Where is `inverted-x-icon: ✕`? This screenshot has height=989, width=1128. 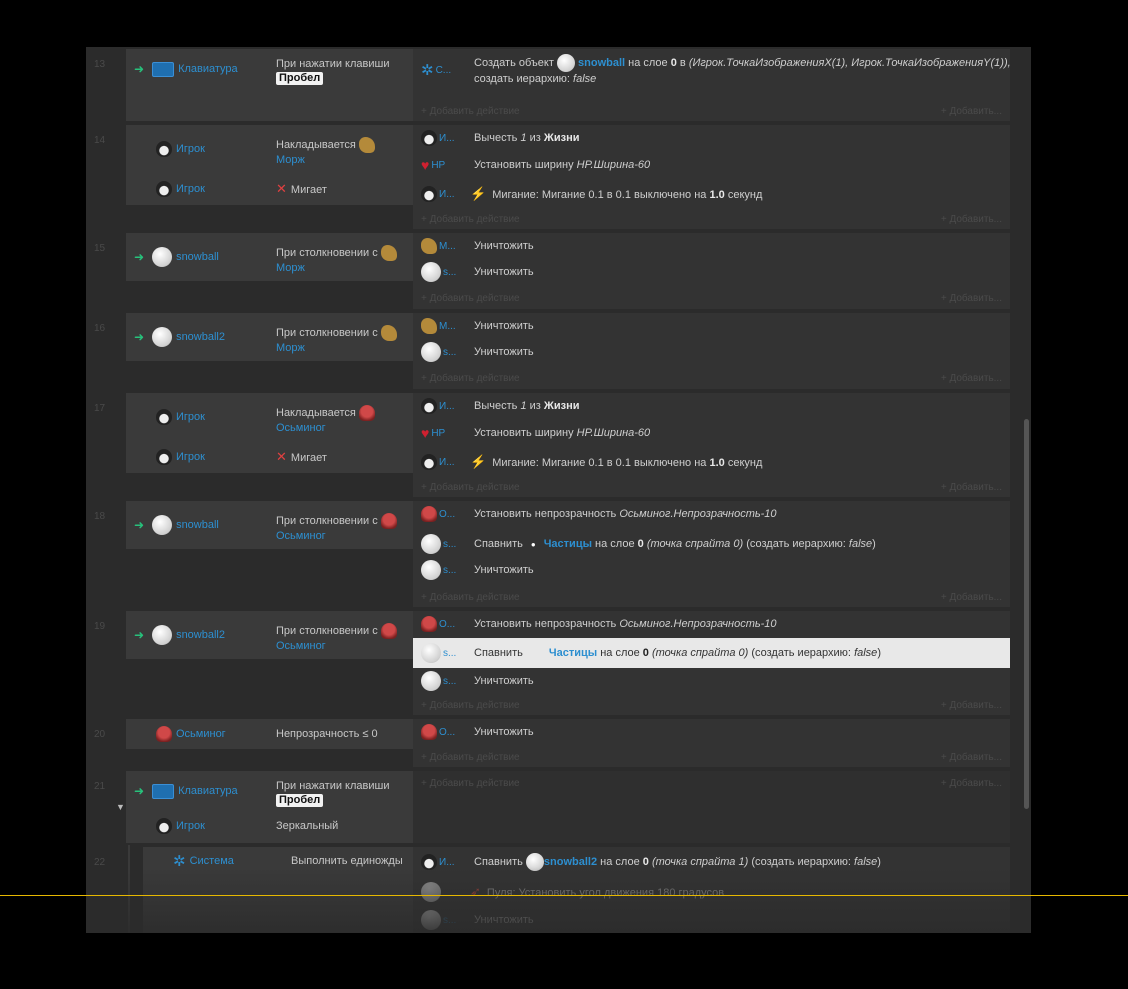 inverted-x-icon: ✕ is located at coordinates (281, 456).